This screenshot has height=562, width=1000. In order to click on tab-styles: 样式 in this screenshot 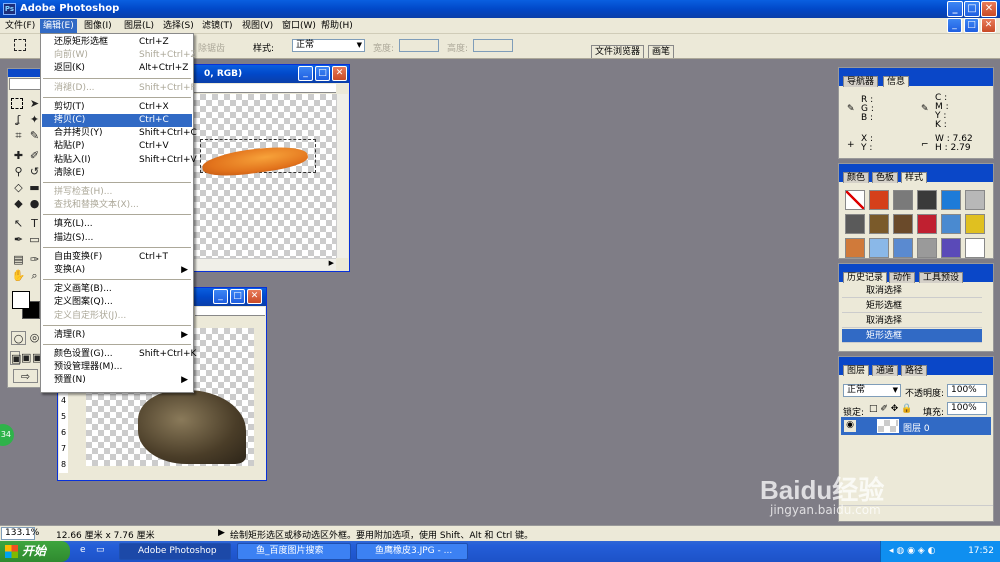, I will do `click(914, 177)`.